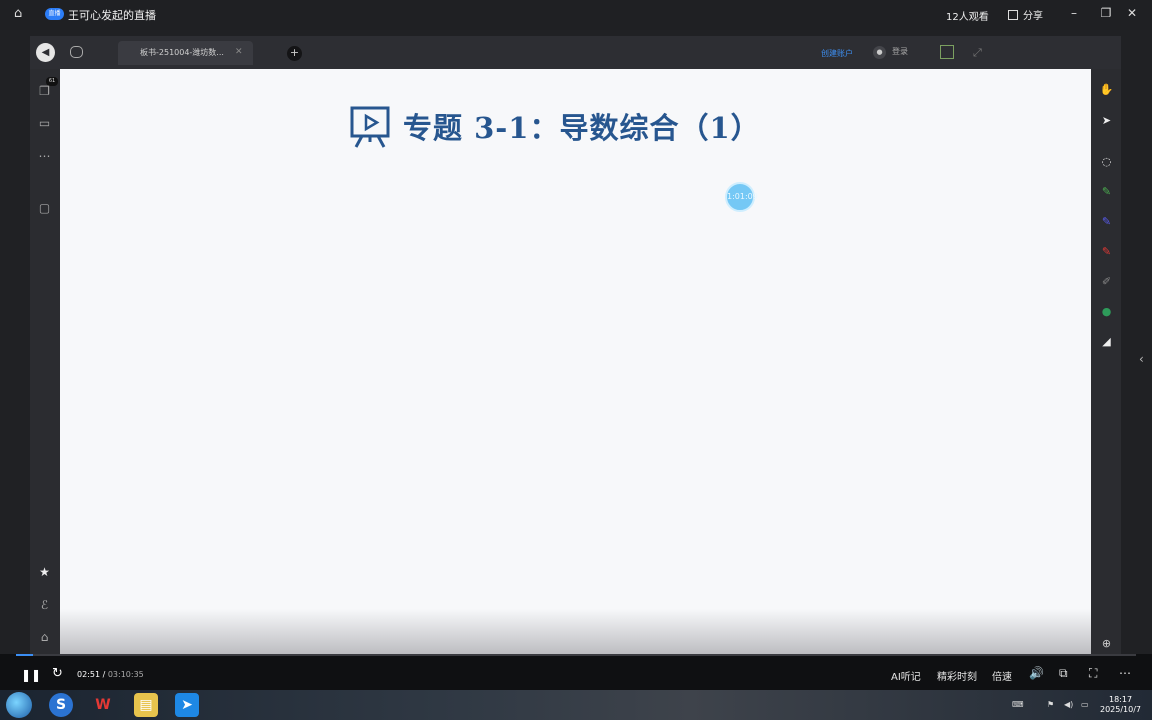 The width and height of the screenshot is (1152, 720). What do you see at coordinates (1063, 673) in the screenshot?
I see `pip-icon: ⧉` at bounding box center [1063, 673].